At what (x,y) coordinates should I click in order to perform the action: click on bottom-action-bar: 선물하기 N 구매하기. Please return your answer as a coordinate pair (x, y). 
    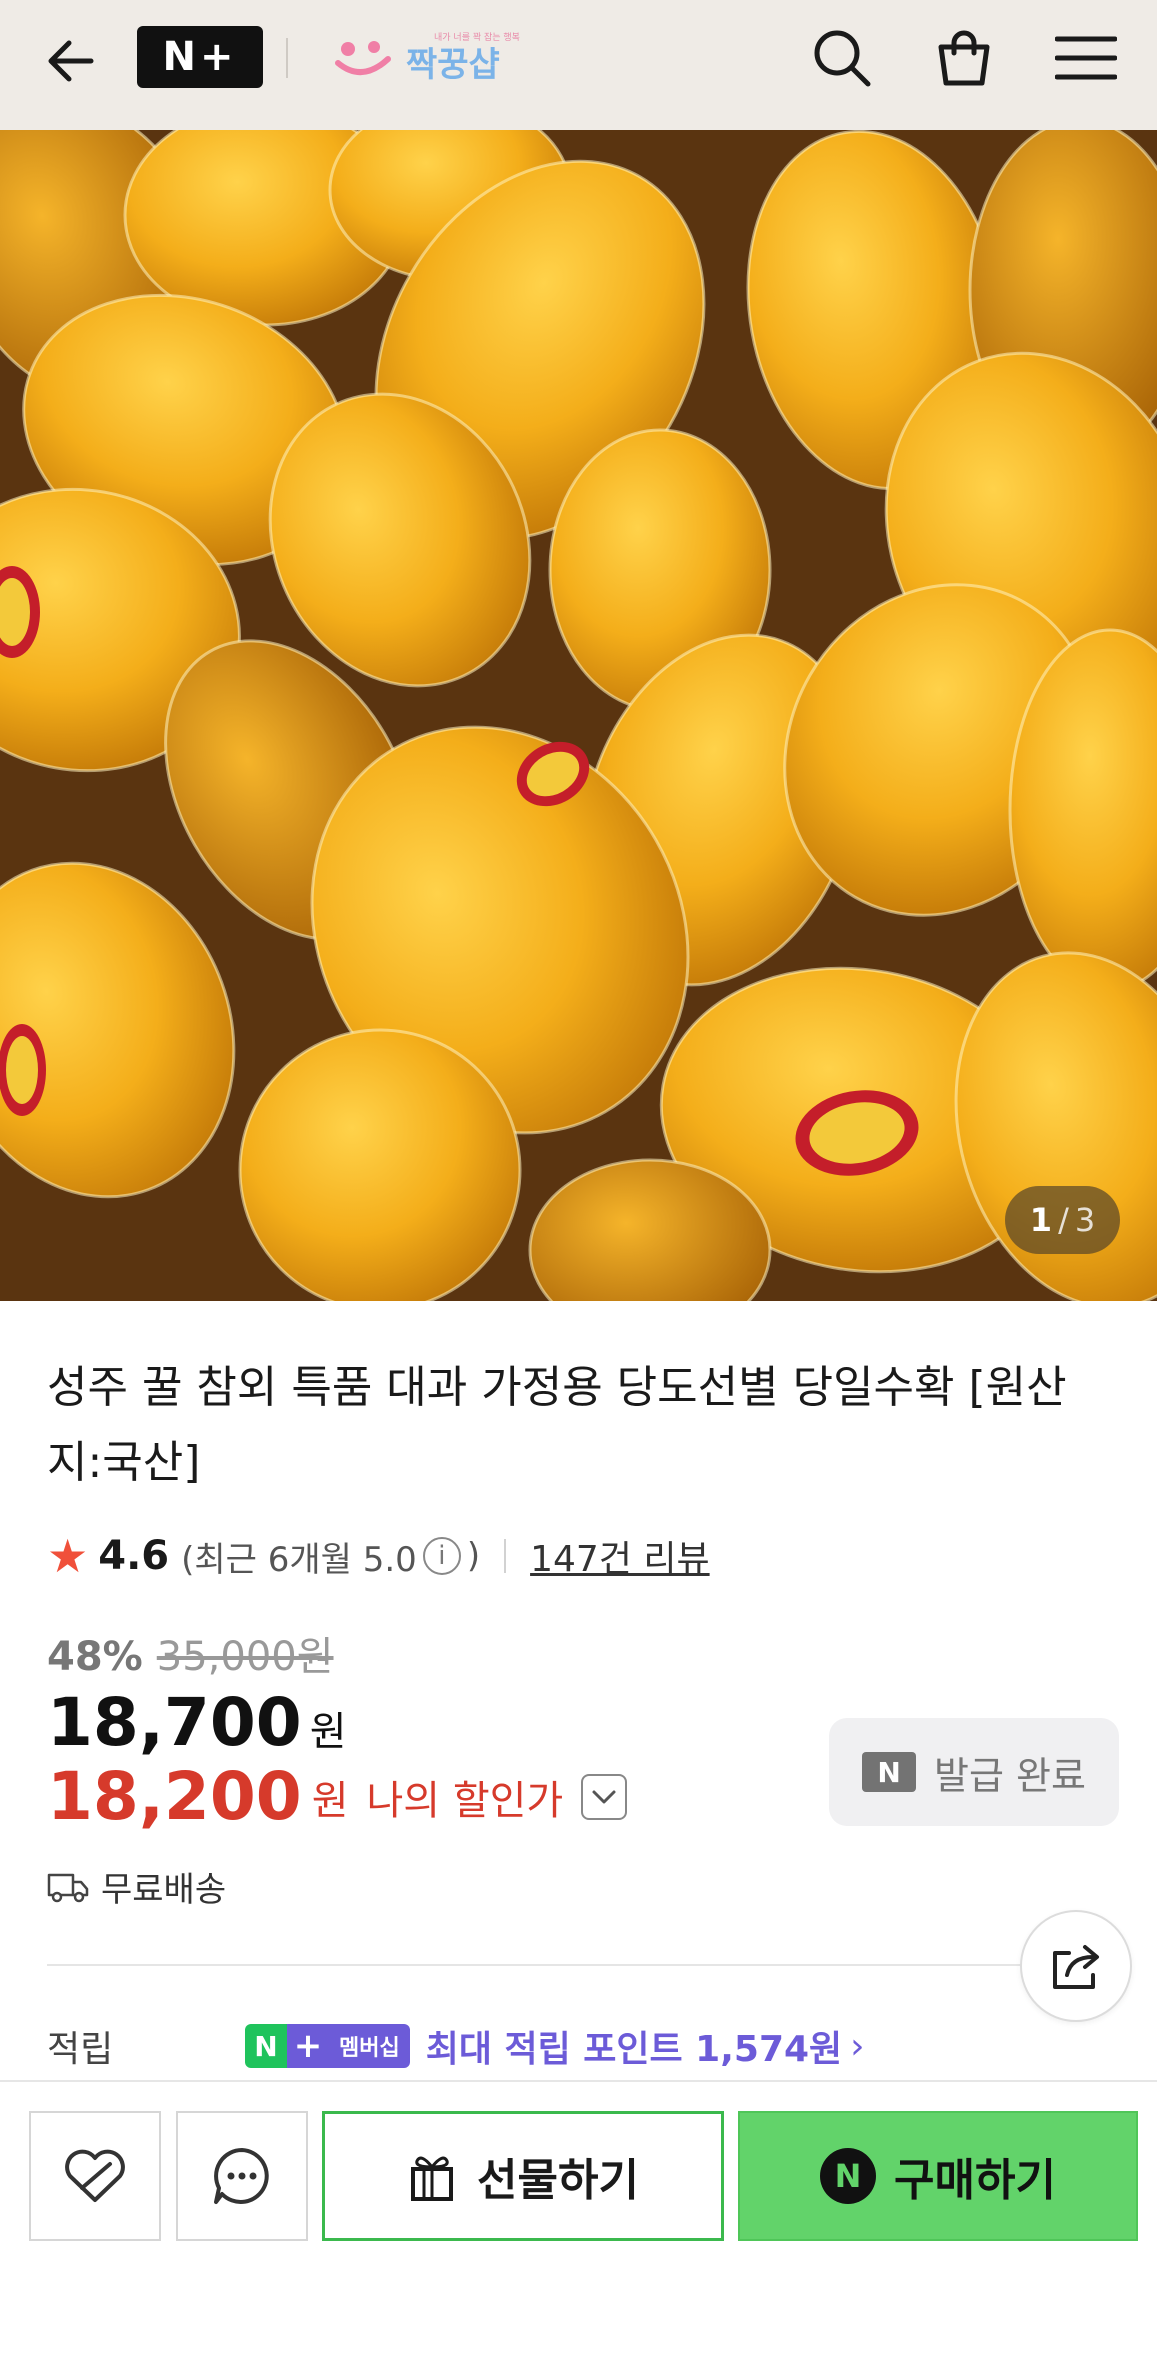
    Looking at the image, I should click on (578, 2225).